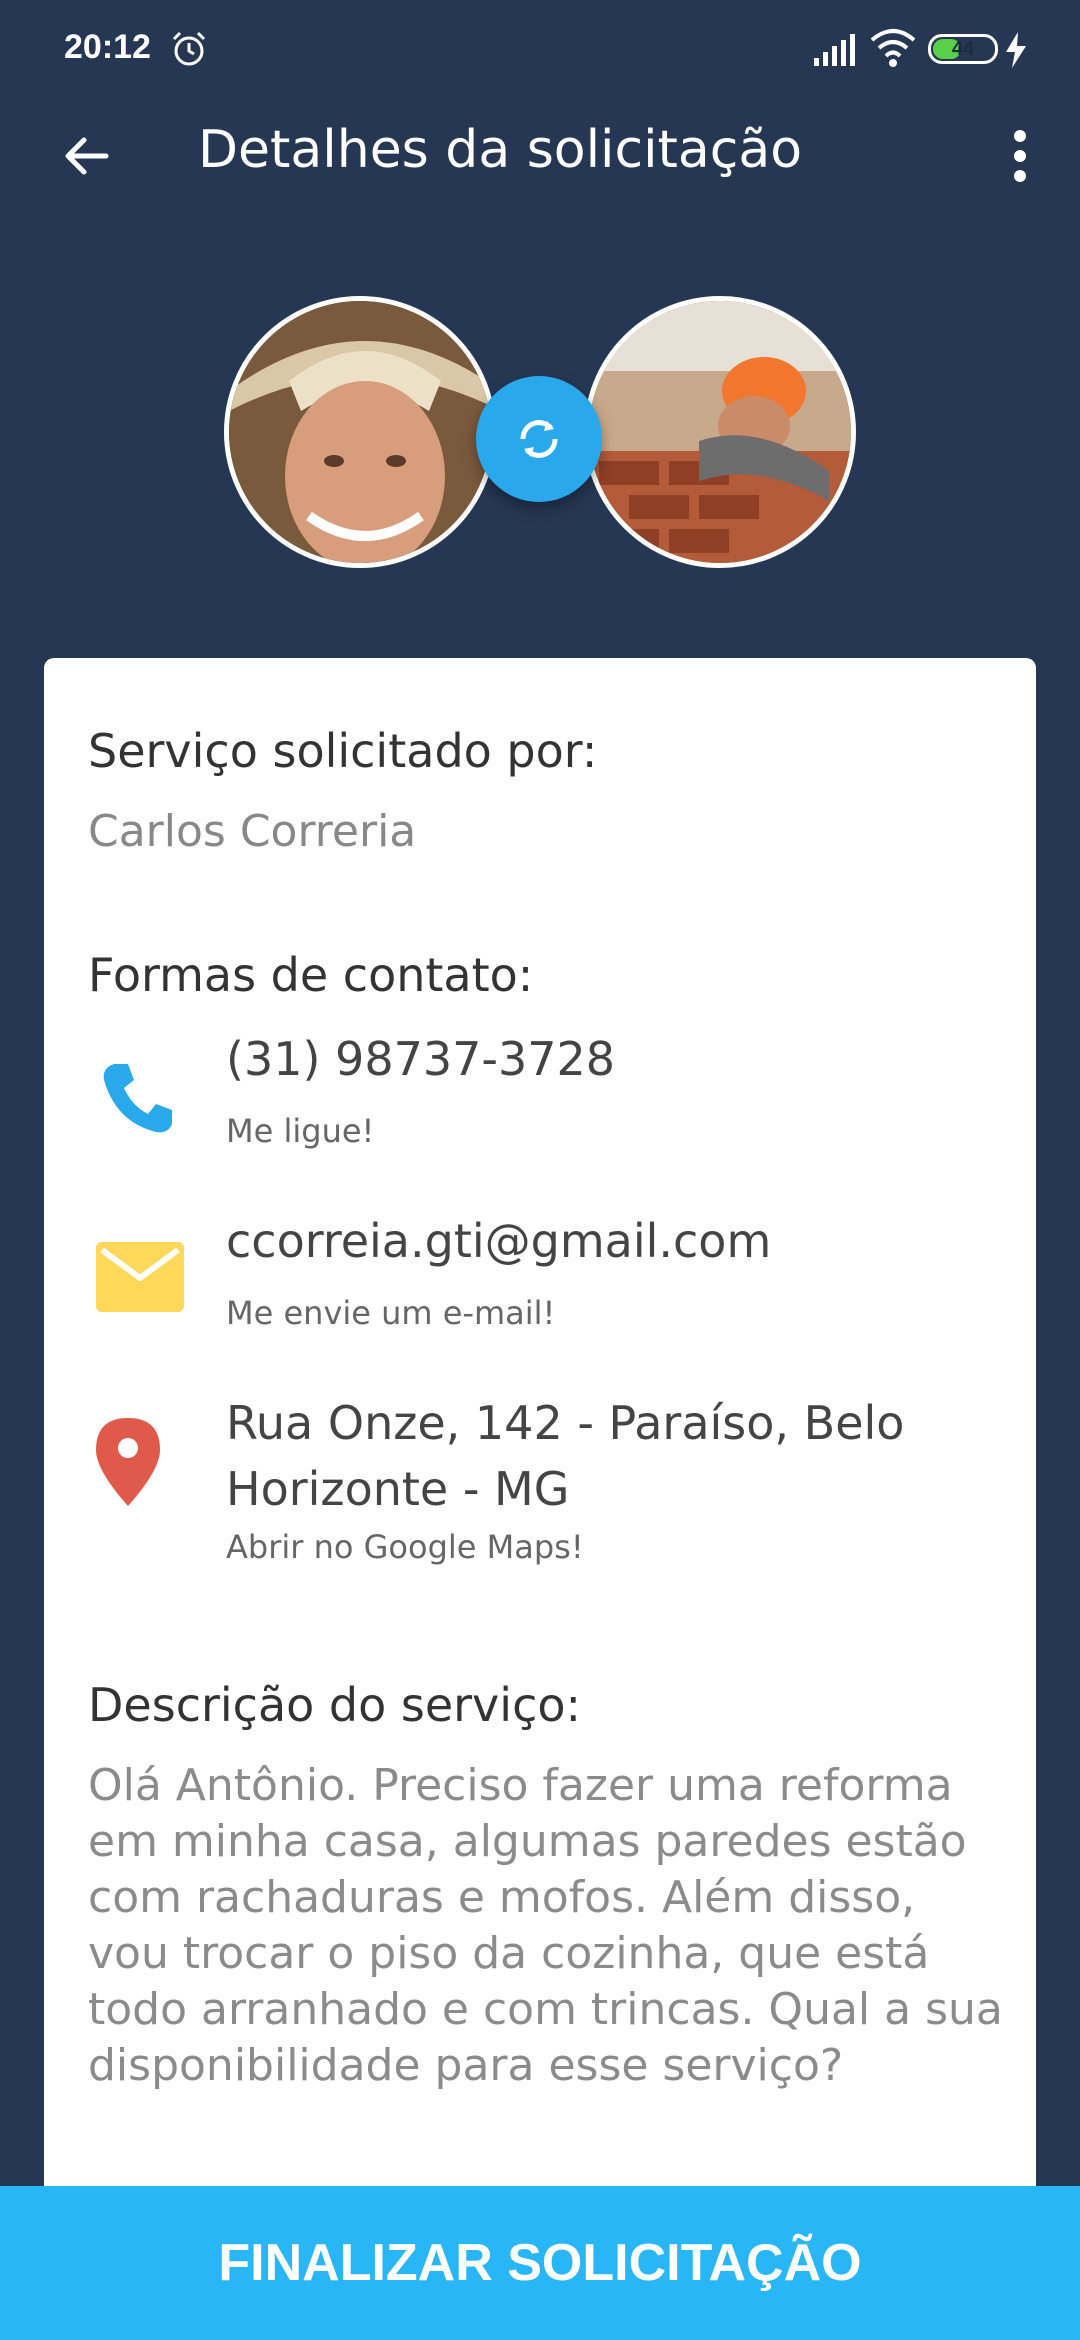  I want to click on address-hint: Abrir no Google Maps!, so click(405, 1547).